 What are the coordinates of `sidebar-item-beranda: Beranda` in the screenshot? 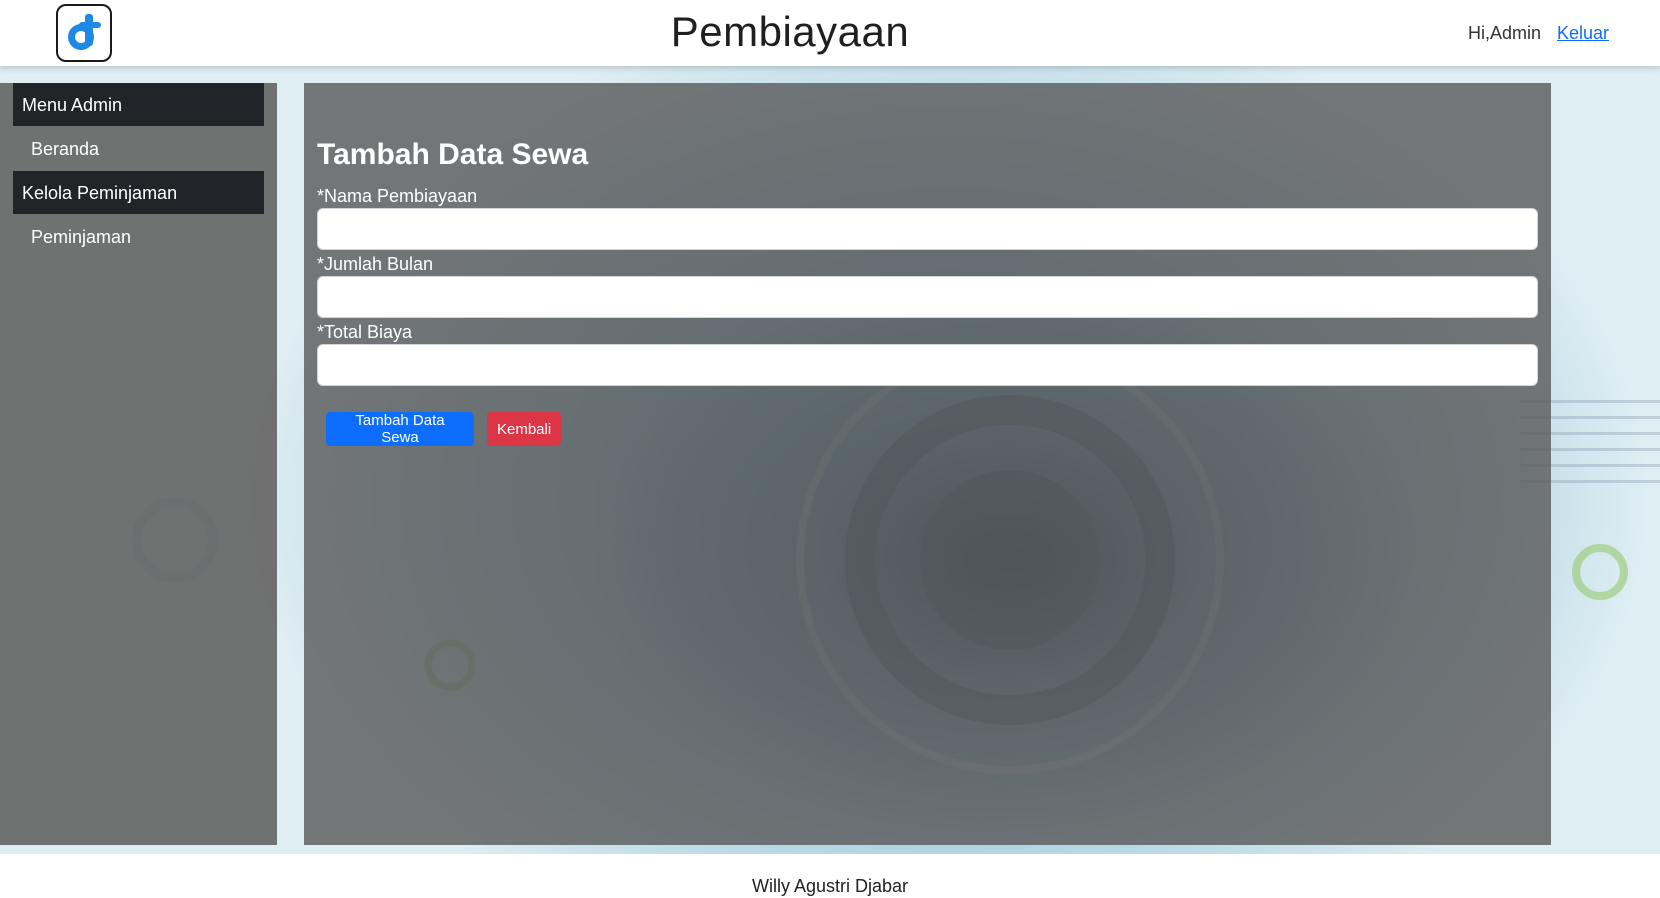 It's located at (65, 149).